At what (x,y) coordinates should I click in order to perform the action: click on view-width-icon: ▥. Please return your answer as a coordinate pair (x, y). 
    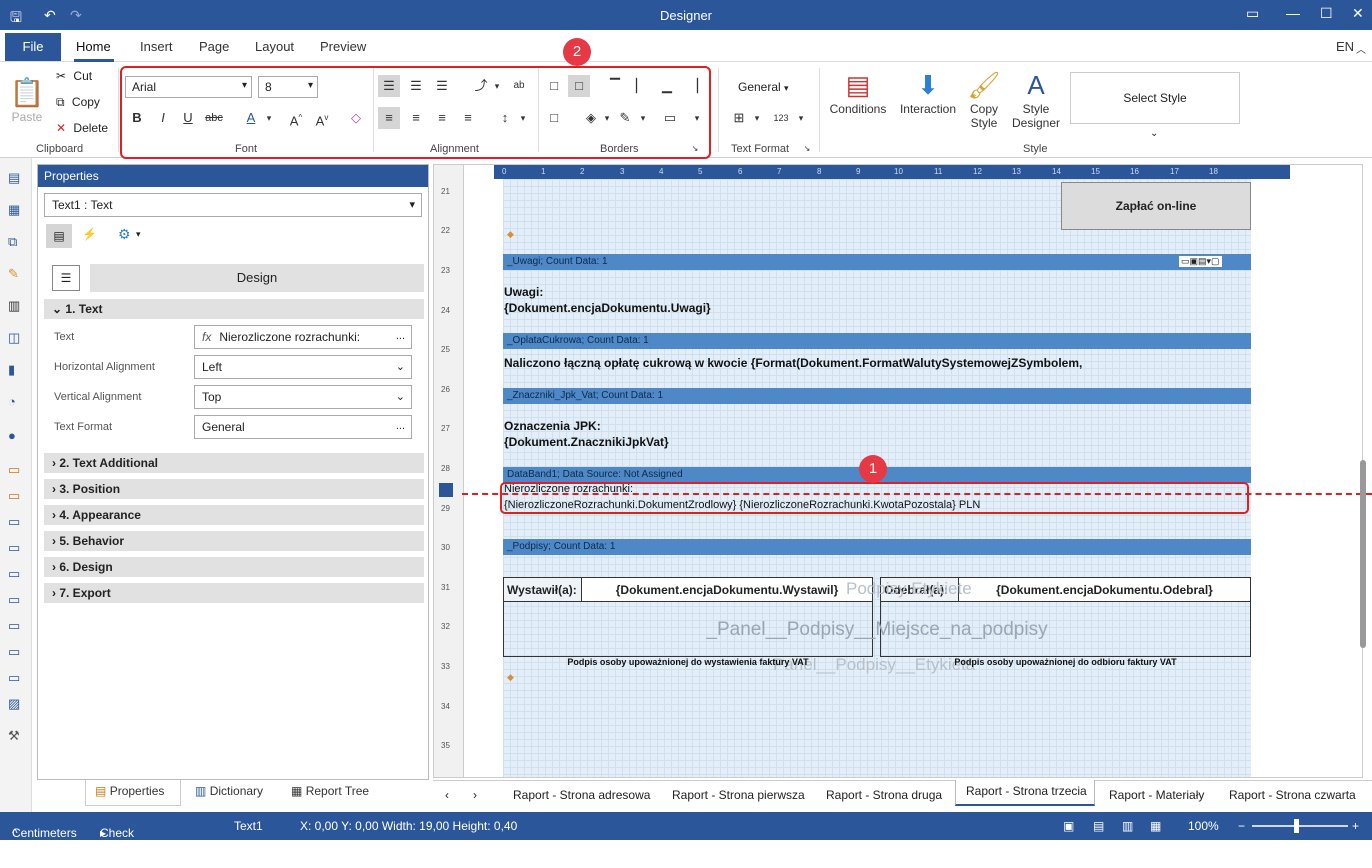
    Looking at the image, I should click on (1127, 826).